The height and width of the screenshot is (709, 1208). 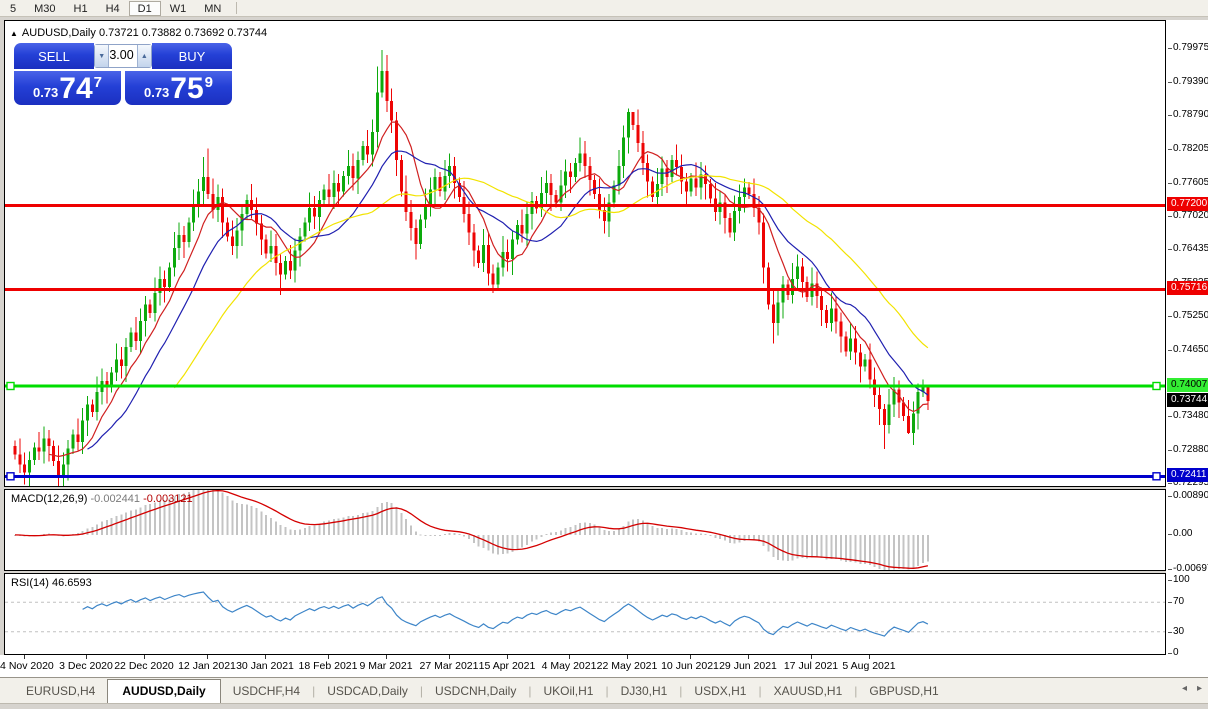 I want to click on buy-price-sup: 9, so click(x=209, y=82).